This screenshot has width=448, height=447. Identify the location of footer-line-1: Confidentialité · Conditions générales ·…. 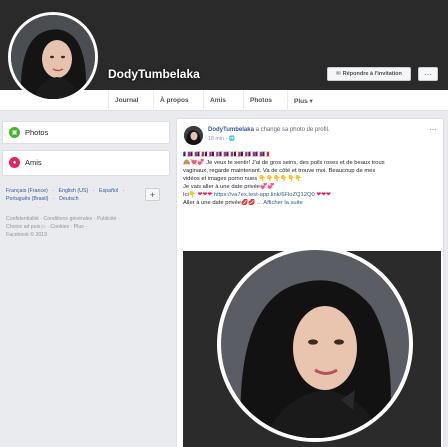
(81, 219).